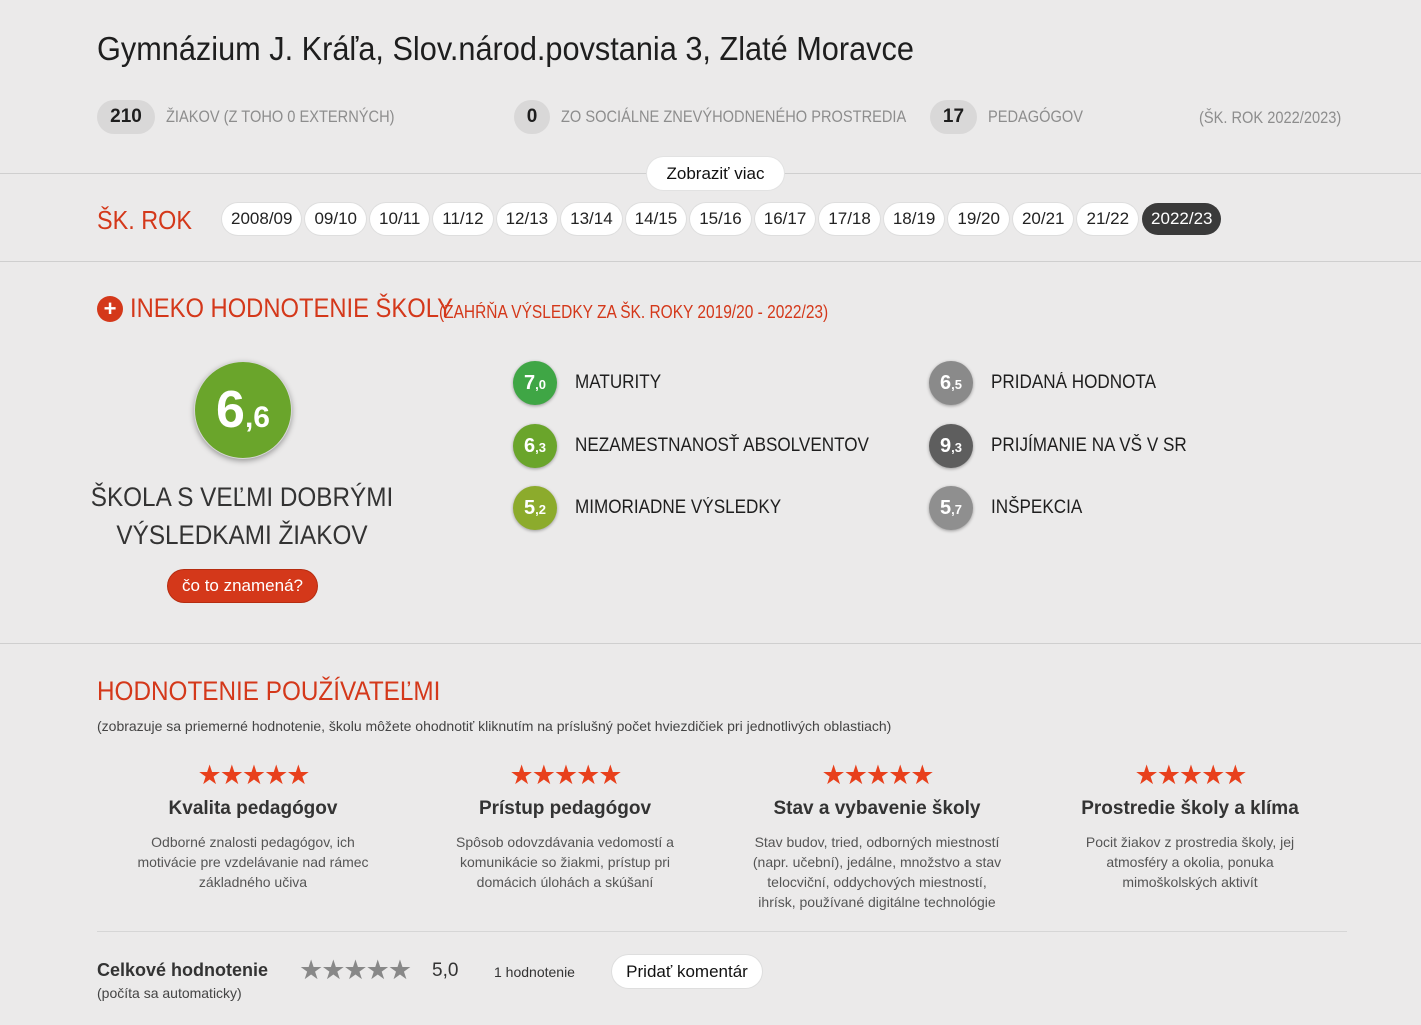 This screenshot has height=1025, width=1421. Describe the element at coordinates (1190, 808) in the screenshot. I see `category-title: Prostredie školy a klíma` at that location.